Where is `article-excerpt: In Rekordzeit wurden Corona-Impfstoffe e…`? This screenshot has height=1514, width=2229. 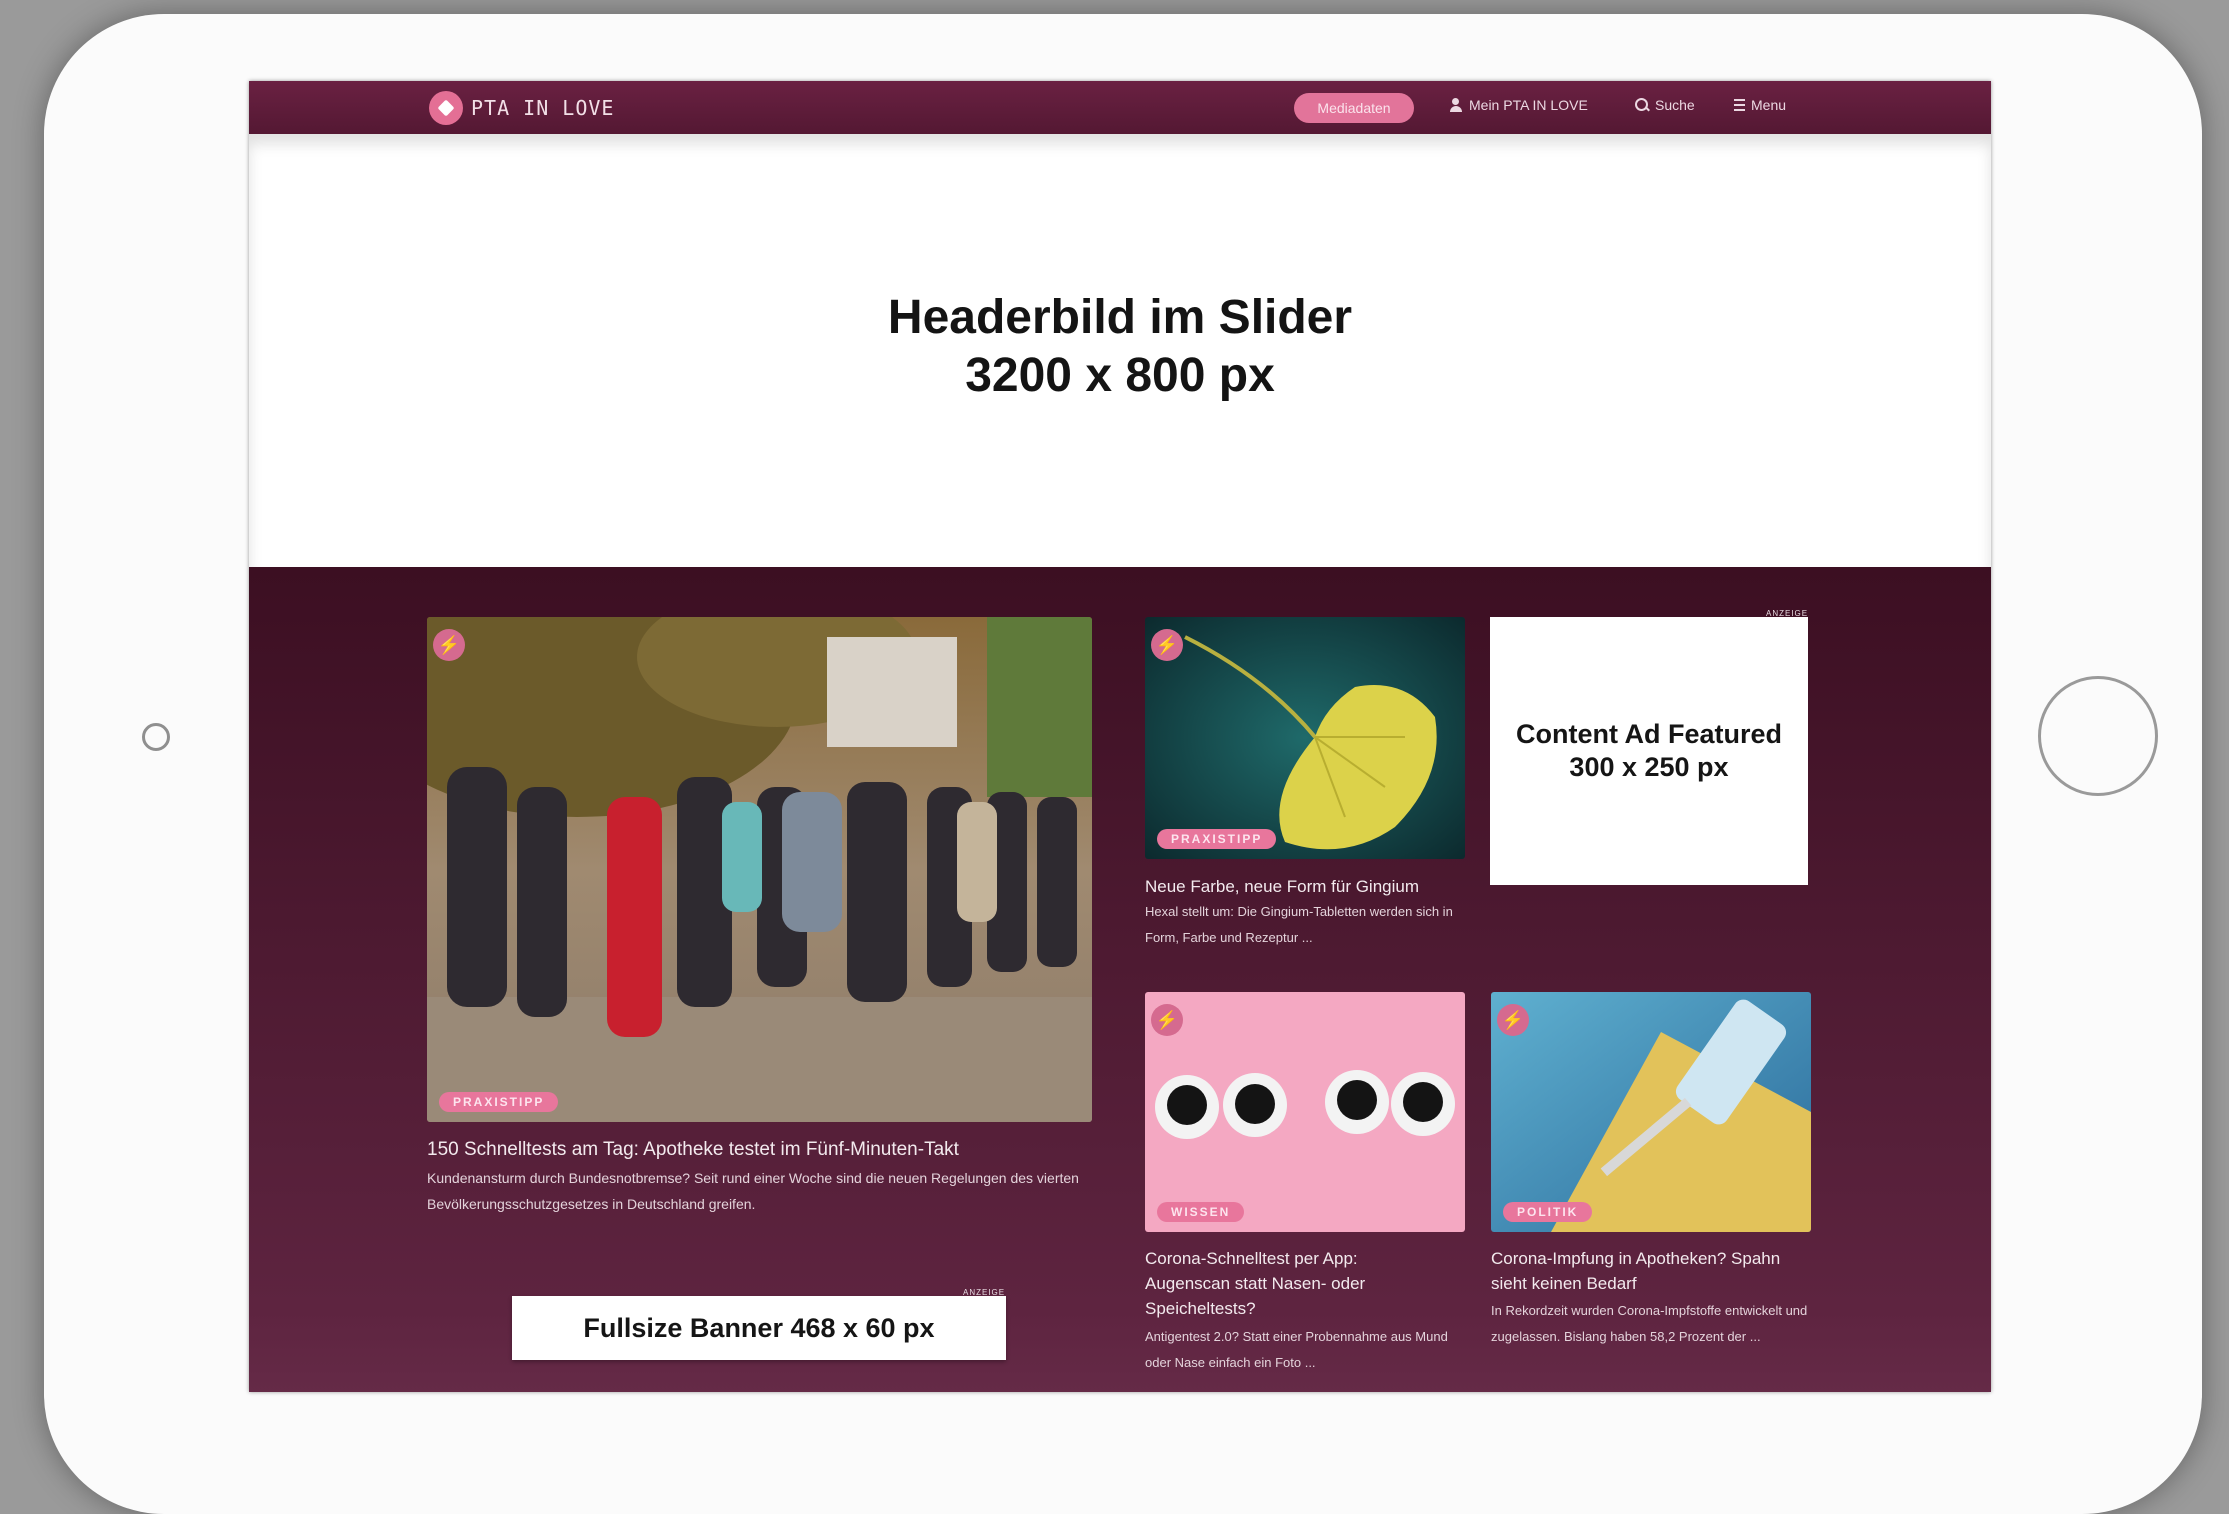 article-excerpt: In Rekordzeit wurden Corona-Impfstoffe e… is located at coordinates (1649, 1323).